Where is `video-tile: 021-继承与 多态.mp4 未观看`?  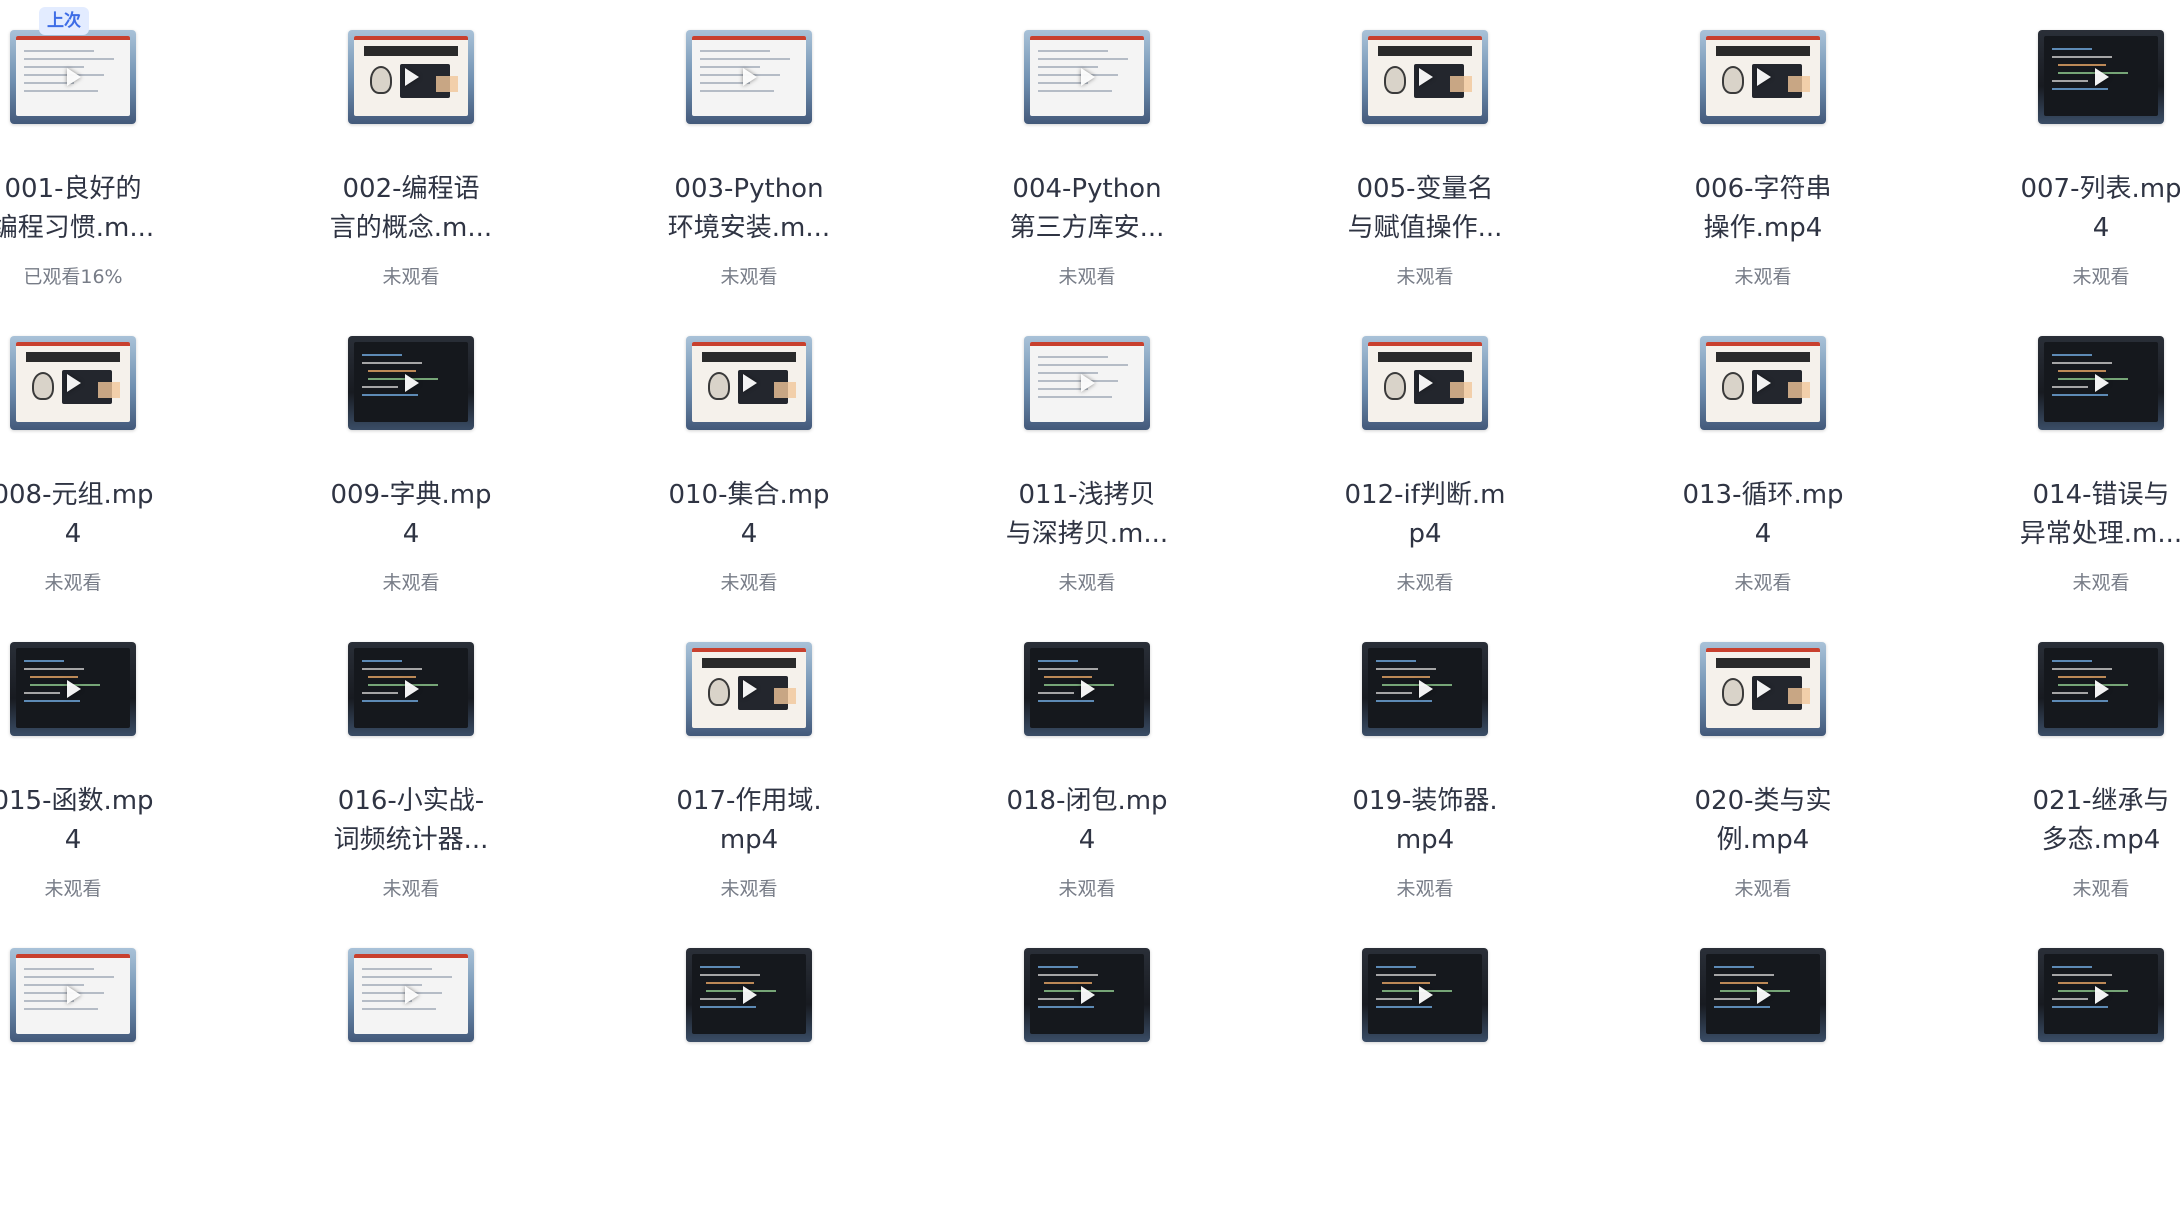 video-tile: 021-继承与 多态.mp4 未观看 is located at coordinates (2075, 762).